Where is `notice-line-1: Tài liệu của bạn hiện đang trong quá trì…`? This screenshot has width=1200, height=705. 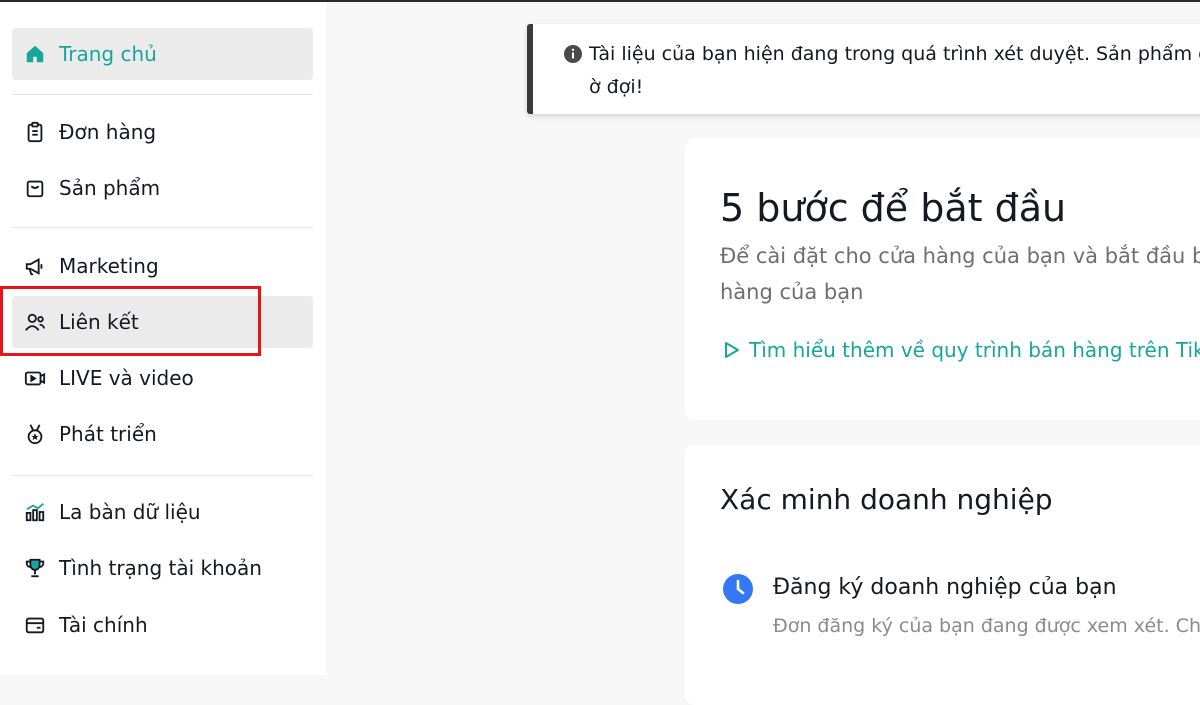
notice-line-1: Tài liệu của bạn hiện đang trong quá trì… is located at coordinates (894, 54).